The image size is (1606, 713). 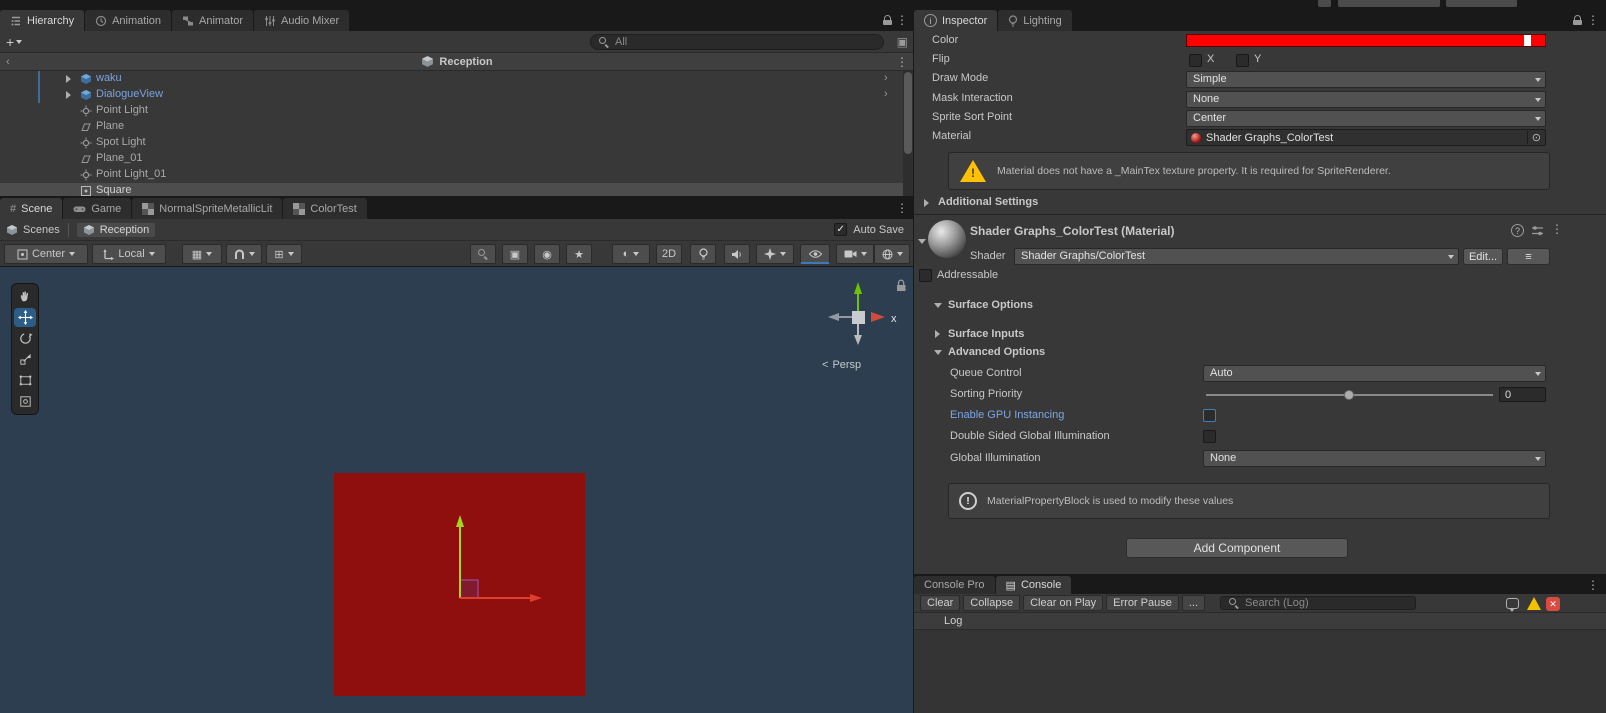 I want to click on hierarchy-scrollbar, so click(x=908, y=133).